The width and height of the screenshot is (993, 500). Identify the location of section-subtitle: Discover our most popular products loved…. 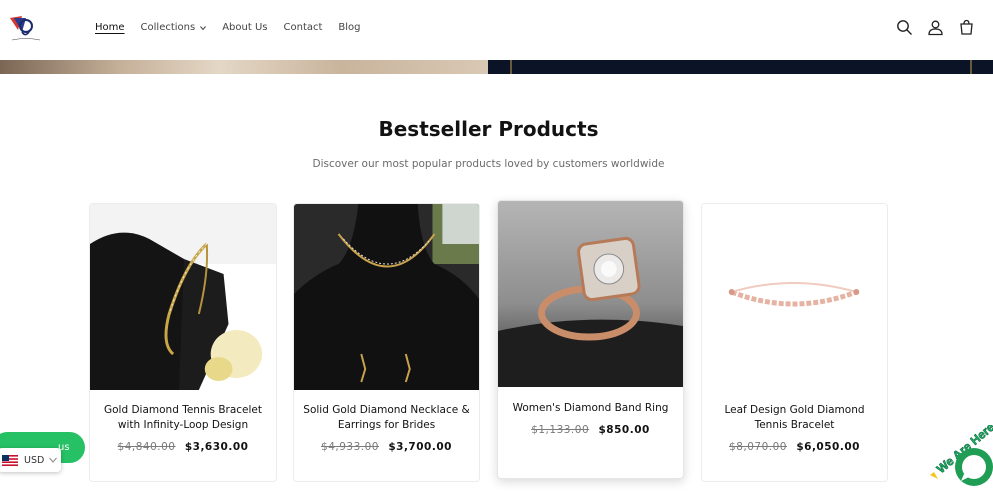
(488, 164).